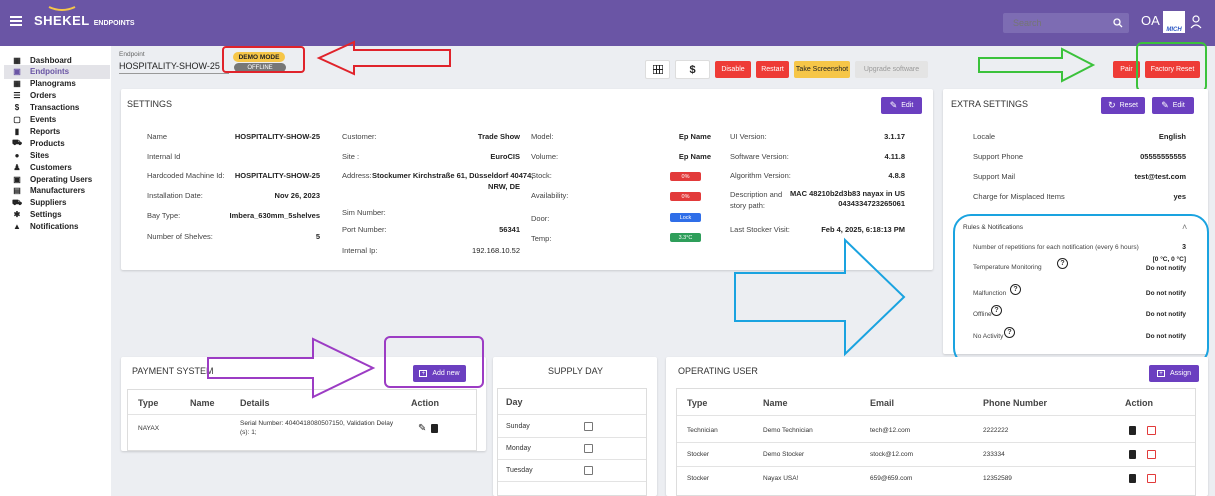  Describe the element at coordinates (996, 430) in the screenshot. I see `operating-row-phone: 2222222` at that location.